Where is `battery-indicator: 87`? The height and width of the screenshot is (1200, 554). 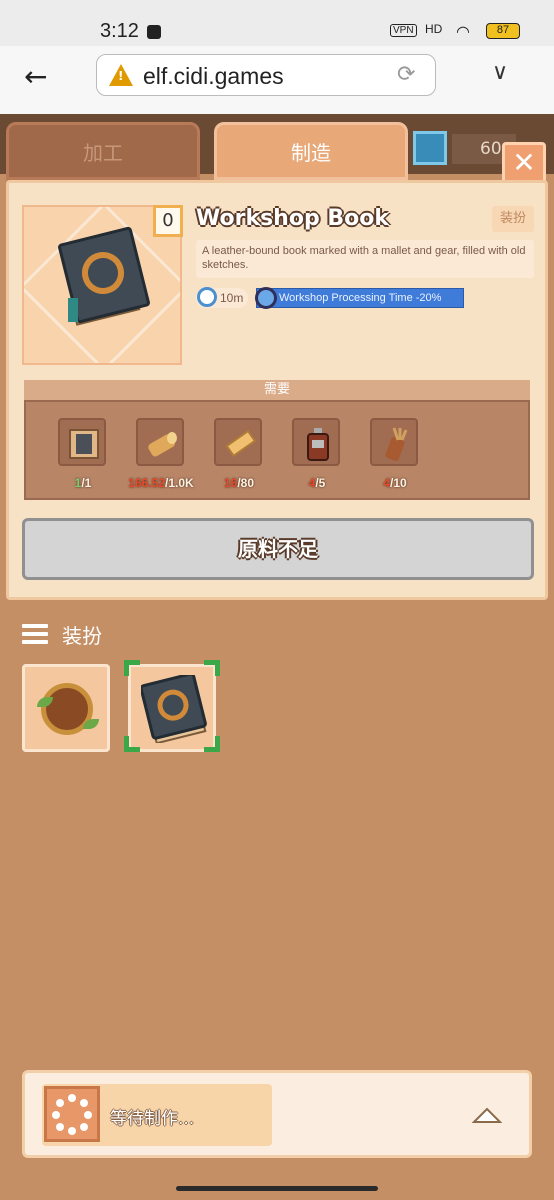 battery-indicator: 87 is located at coordinates (503, 31).